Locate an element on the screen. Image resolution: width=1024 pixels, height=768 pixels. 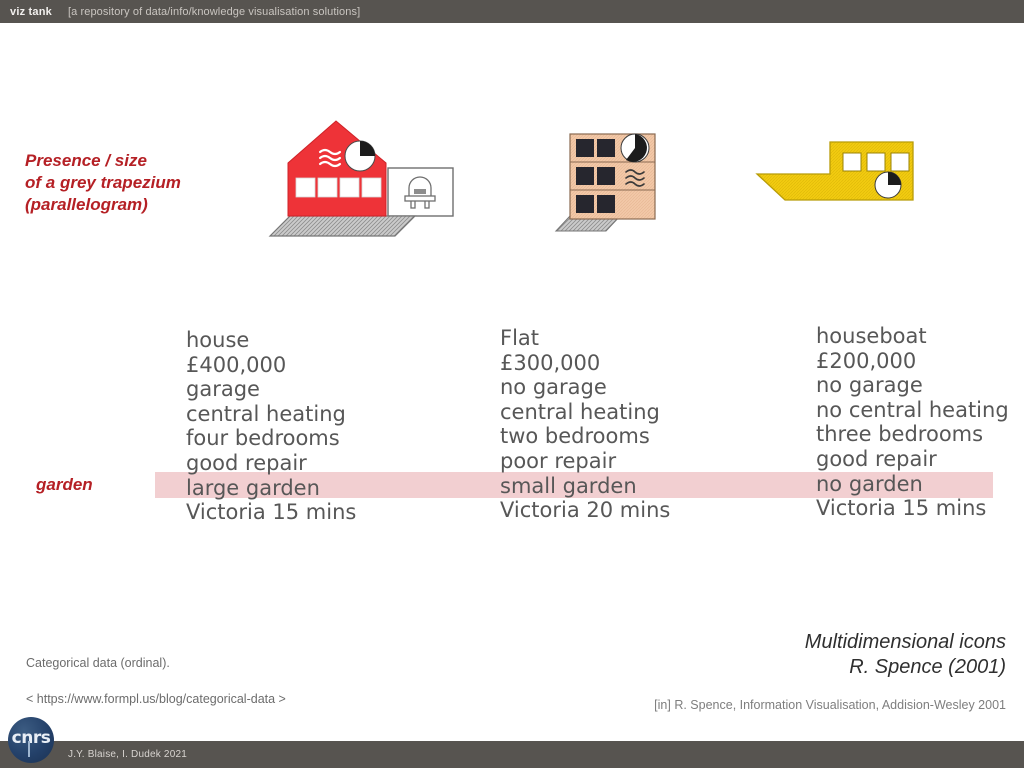
footnote-categorical: Categorical data (ordinal). is located at coordinates (98, 663).